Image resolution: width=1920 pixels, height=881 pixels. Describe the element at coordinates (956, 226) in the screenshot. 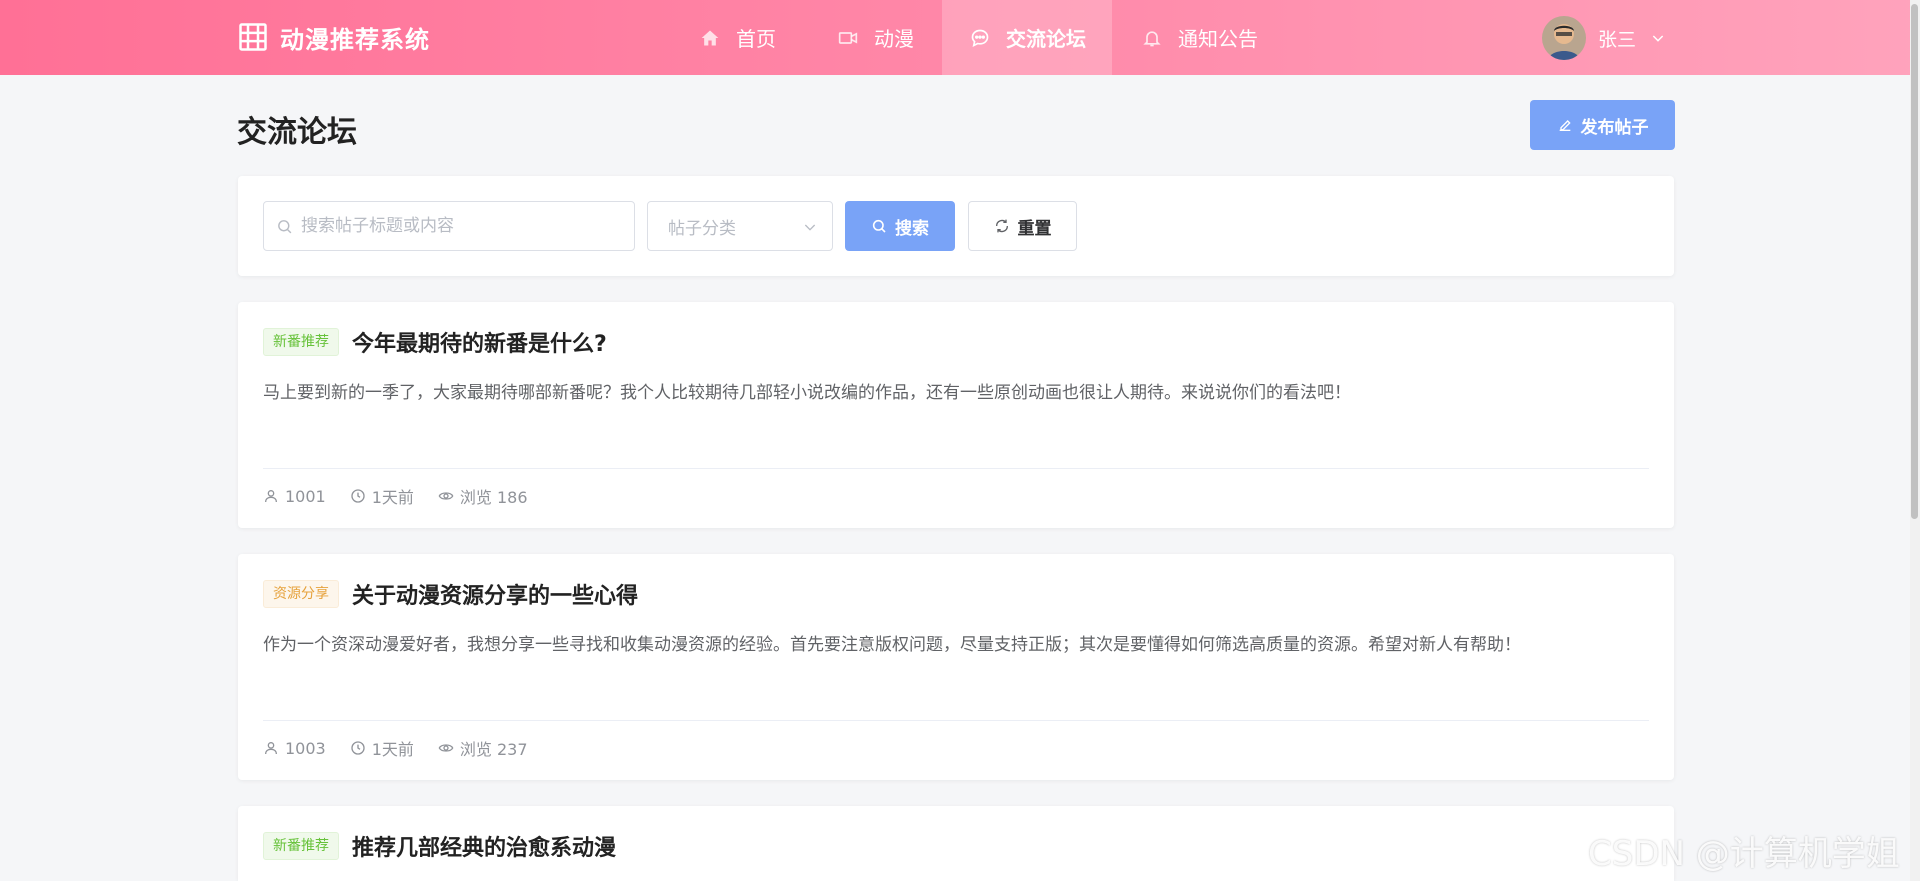

I see `search-panel: 帖子分类 搜索 重置` at that location.